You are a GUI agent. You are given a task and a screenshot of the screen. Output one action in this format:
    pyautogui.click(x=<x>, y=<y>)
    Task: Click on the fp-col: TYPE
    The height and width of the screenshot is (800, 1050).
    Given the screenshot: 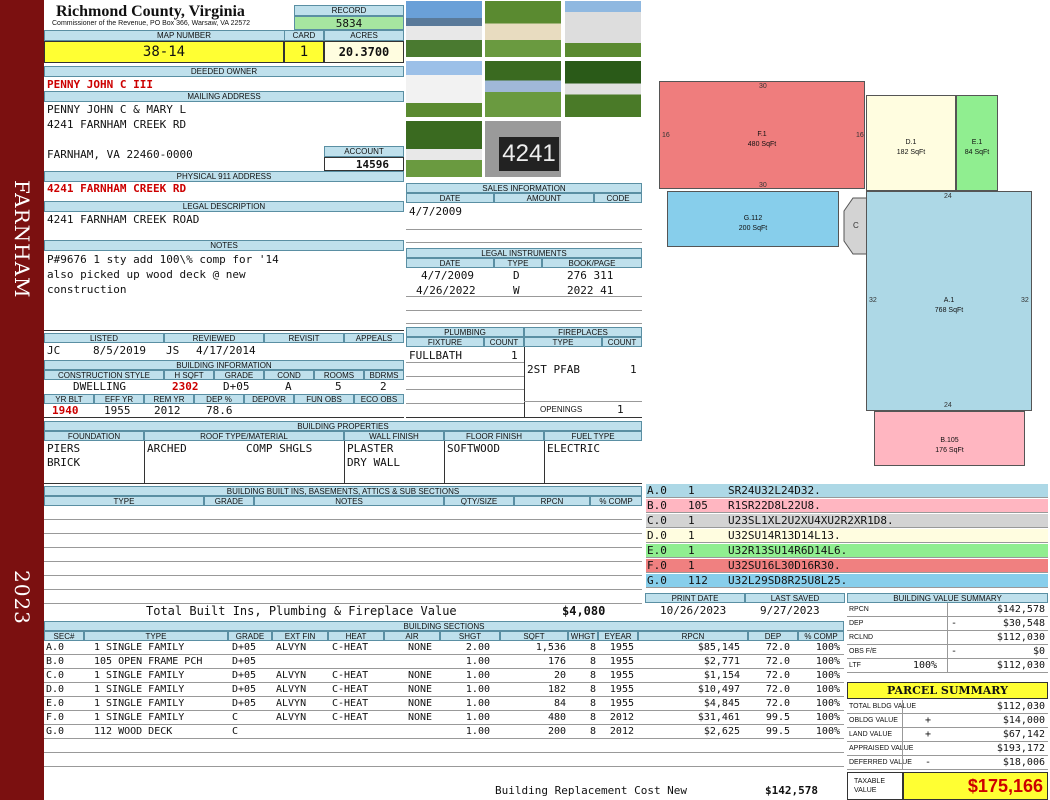 What is the action you would take?
    pyautogui.click(x=563, y=342)
    